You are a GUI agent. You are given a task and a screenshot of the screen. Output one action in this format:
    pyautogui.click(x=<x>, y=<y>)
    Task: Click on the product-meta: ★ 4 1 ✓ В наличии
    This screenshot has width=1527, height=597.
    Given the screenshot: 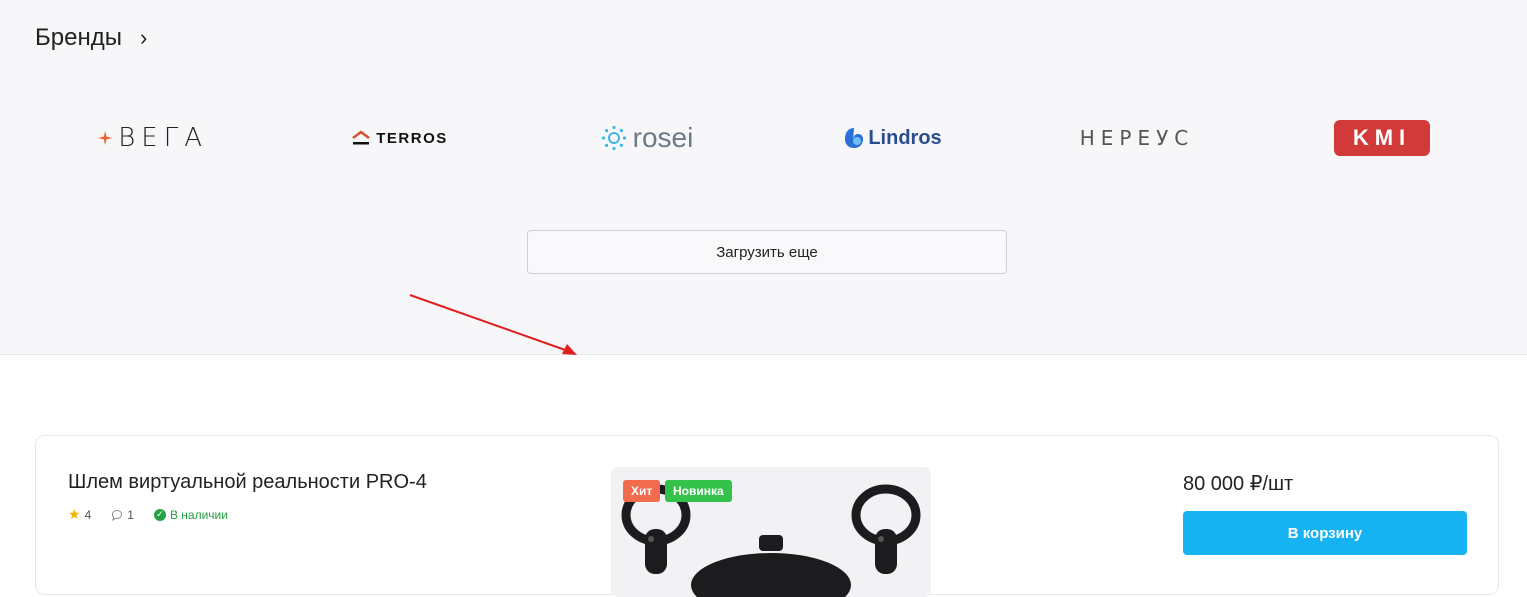 What is the action you would take?
    pyautogui.click(x=148, y=514)
    